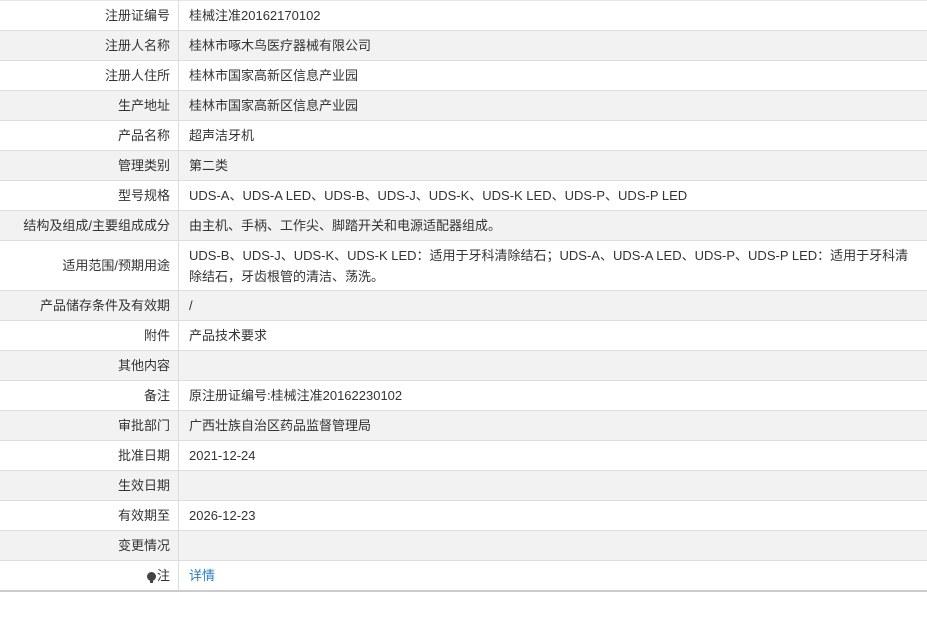 This screenshot has height=617, width=927. What do you see at coordinates (163, 575) in the screenshot?
I see `note-label: 注` at bounding box center [163, 575].